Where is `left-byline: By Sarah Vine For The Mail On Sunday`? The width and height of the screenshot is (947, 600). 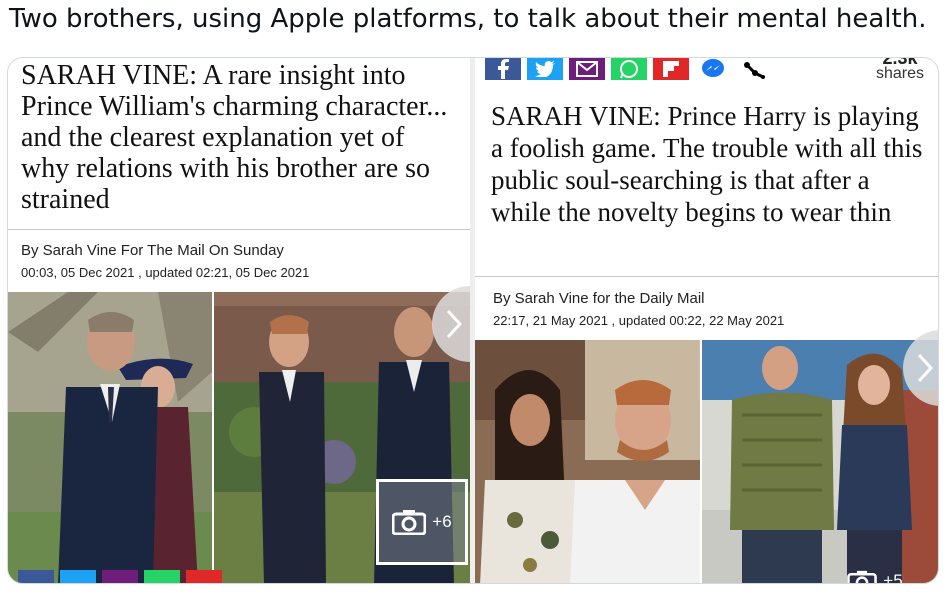
left-byline: By Sarah Vine For The Mail On Sunday is located at coordinates (152, 250).